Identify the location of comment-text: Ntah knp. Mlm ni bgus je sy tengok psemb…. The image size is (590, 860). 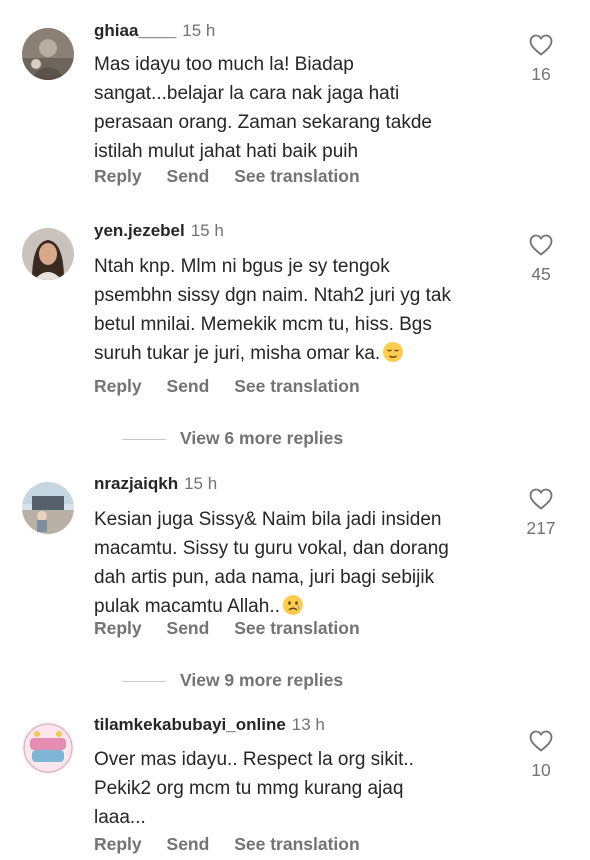
(304, 310).